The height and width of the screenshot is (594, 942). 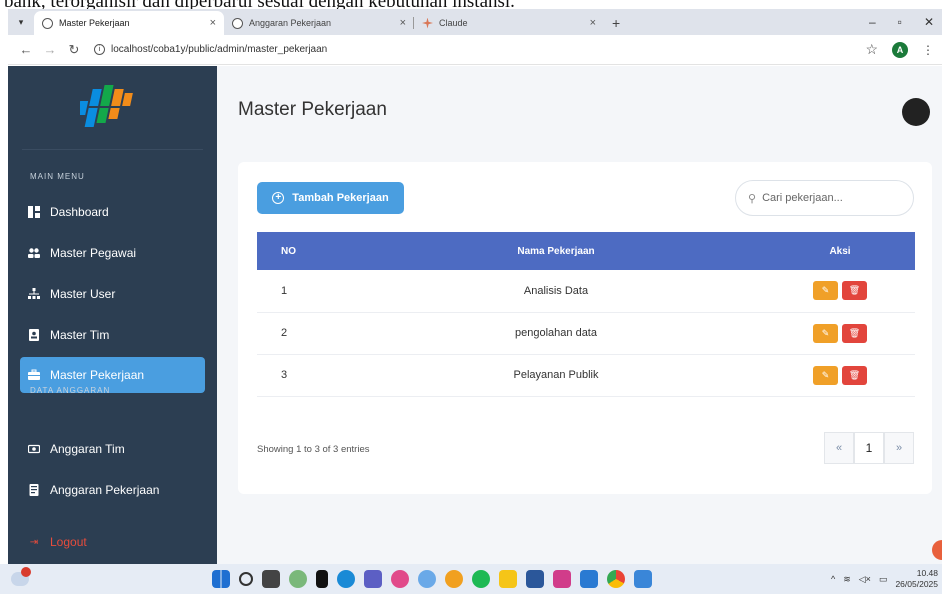 I want to click on restore-icon: ▫, so click(x=900, y=22).